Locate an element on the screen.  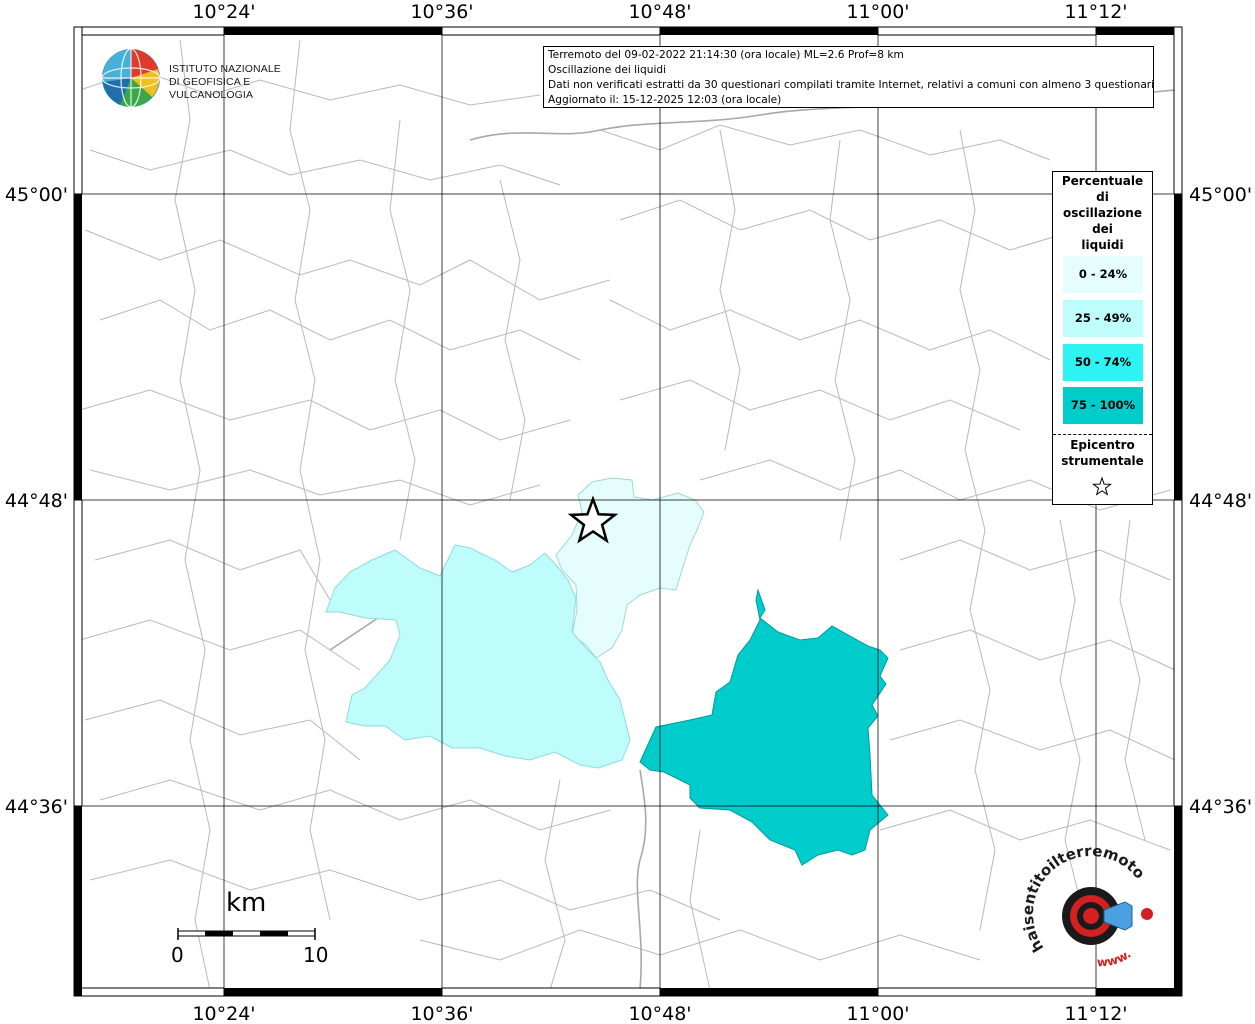
bottom-label-3: 11°00' is located at coordinates (877, 1013).